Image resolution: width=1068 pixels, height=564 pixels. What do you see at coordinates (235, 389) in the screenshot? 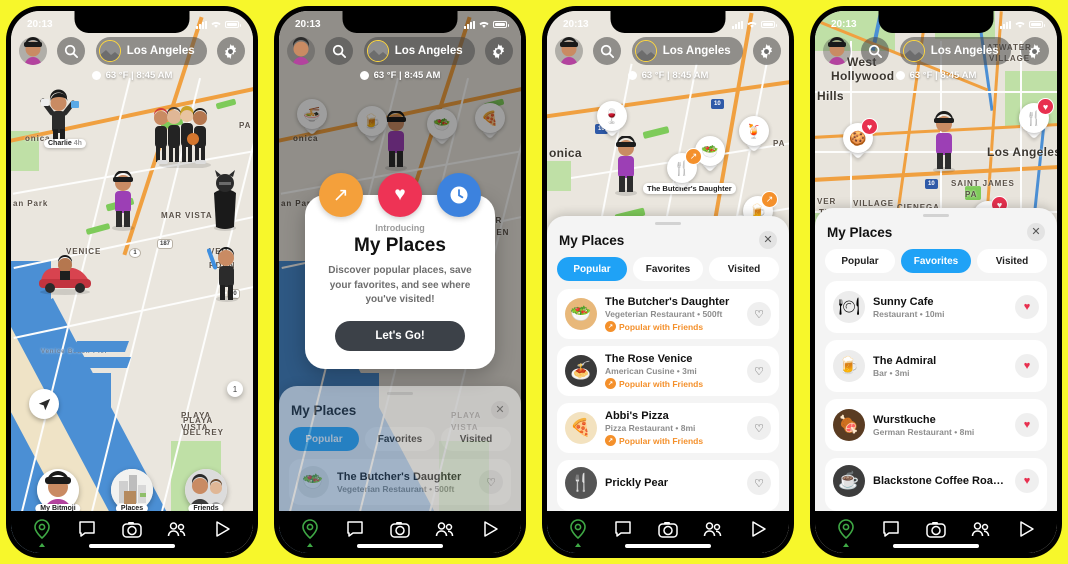
I see `map-scale-marker: 1` at bounding box center [235, 389].